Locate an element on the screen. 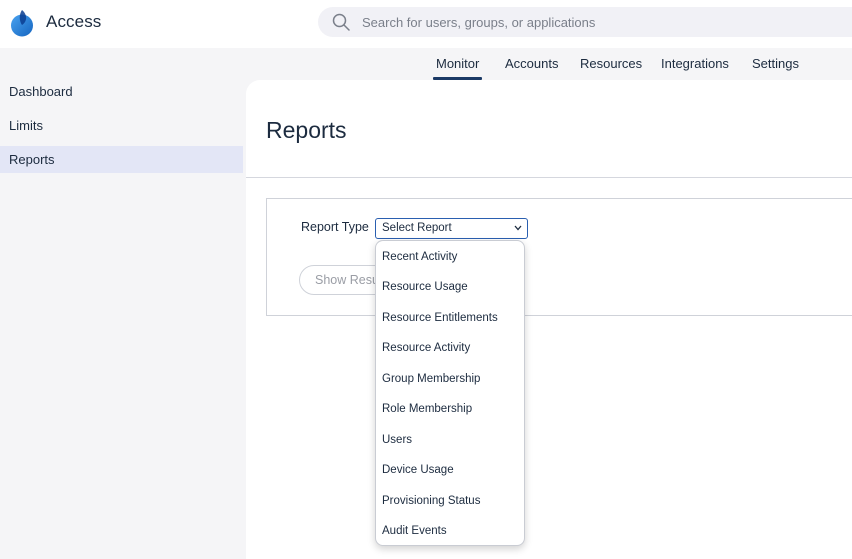  app-title: Access is located at coordinates (74, 21).